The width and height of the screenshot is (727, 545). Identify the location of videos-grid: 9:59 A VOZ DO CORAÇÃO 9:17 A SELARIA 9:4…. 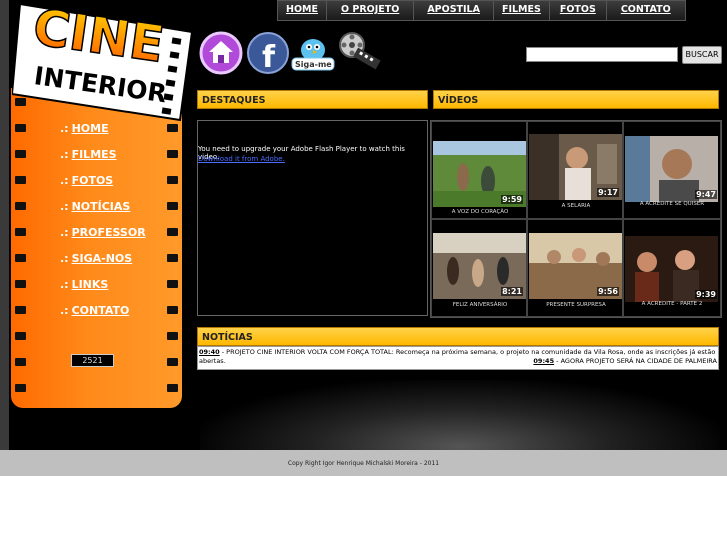
(576, 219).